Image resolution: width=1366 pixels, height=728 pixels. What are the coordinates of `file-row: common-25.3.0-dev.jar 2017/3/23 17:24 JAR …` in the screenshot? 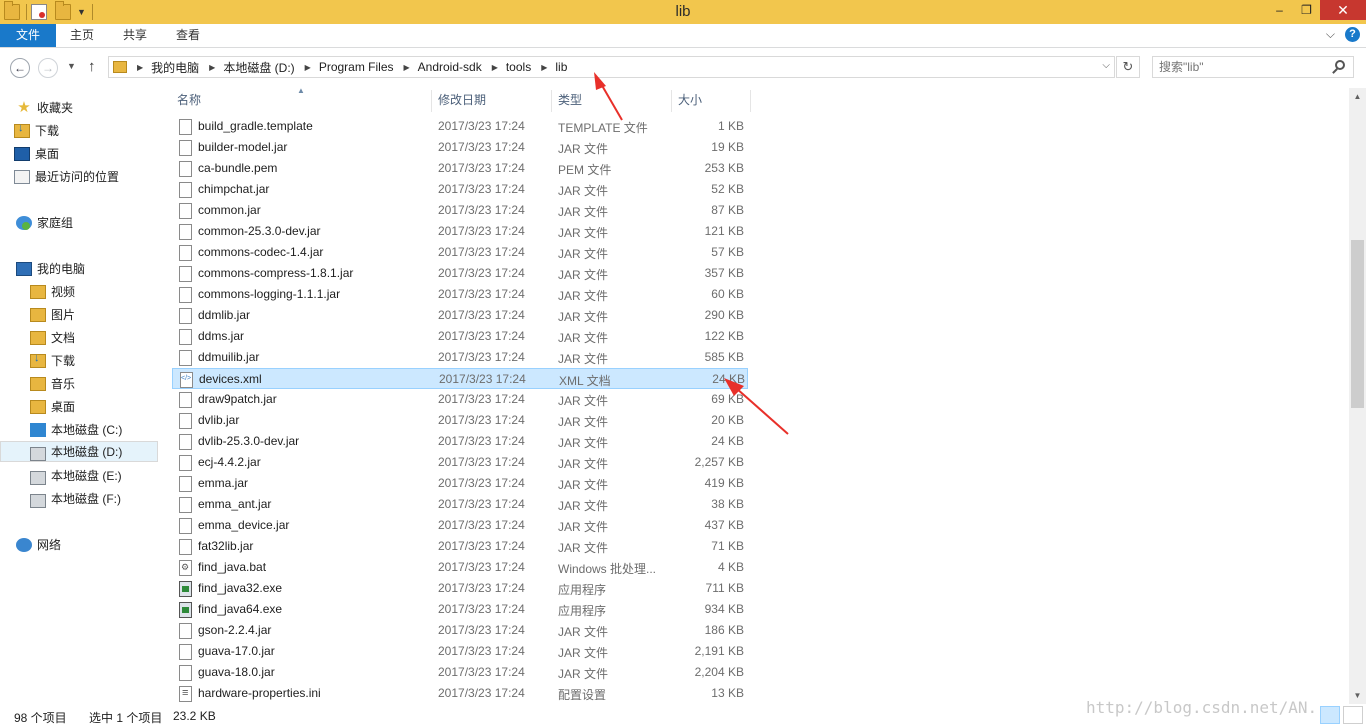 It's located at (460, 231).